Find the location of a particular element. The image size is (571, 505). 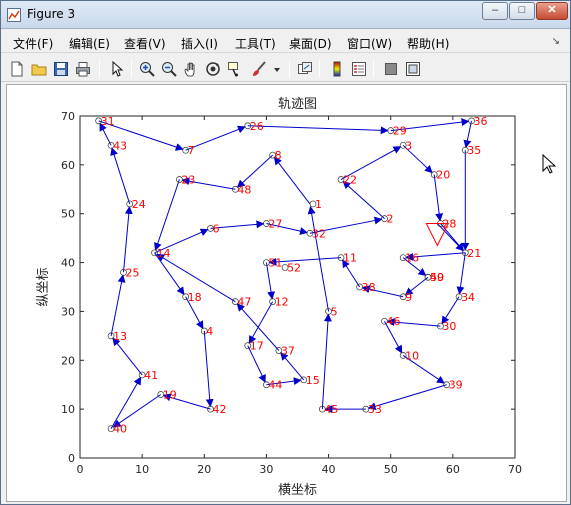

city-label: 22 is located at coordinates (350, 180).